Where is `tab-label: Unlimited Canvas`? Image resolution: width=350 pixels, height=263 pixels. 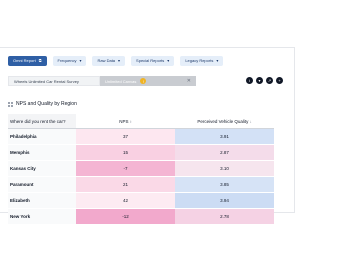
tab-label: Unlimited Canvas is located at coordinates (121, 81).